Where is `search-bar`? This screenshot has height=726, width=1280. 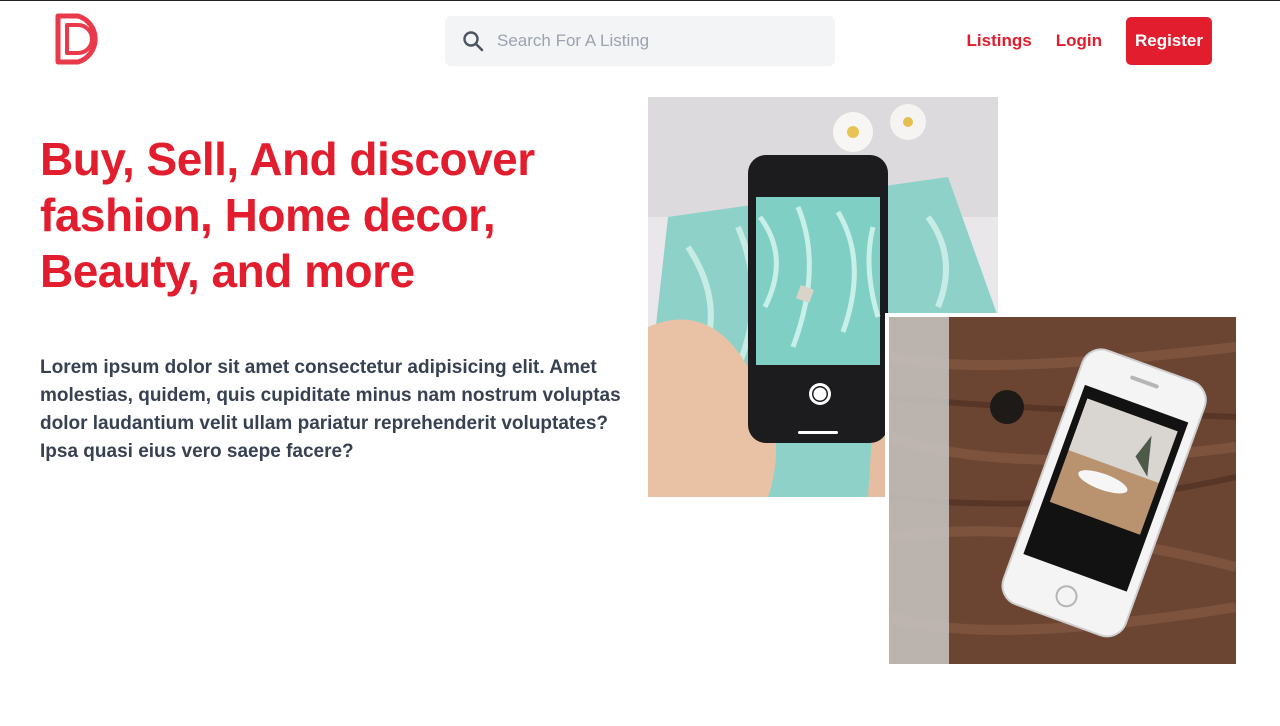
search-bar is located at coordinates (640, 41).